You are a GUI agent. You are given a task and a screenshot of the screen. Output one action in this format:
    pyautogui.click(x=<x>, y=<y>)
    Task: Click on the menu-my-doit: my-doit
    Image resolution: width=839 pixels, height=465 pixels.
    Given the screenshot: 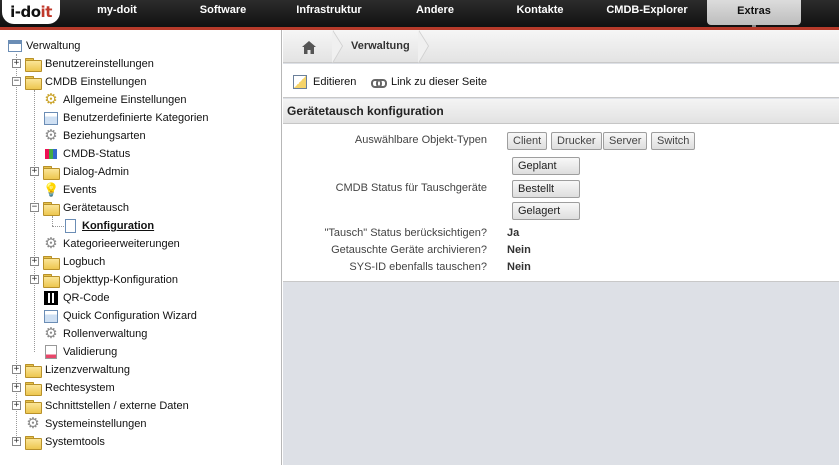 What is the action you would take?
    pyautogui.click(x=117, y=11)
    